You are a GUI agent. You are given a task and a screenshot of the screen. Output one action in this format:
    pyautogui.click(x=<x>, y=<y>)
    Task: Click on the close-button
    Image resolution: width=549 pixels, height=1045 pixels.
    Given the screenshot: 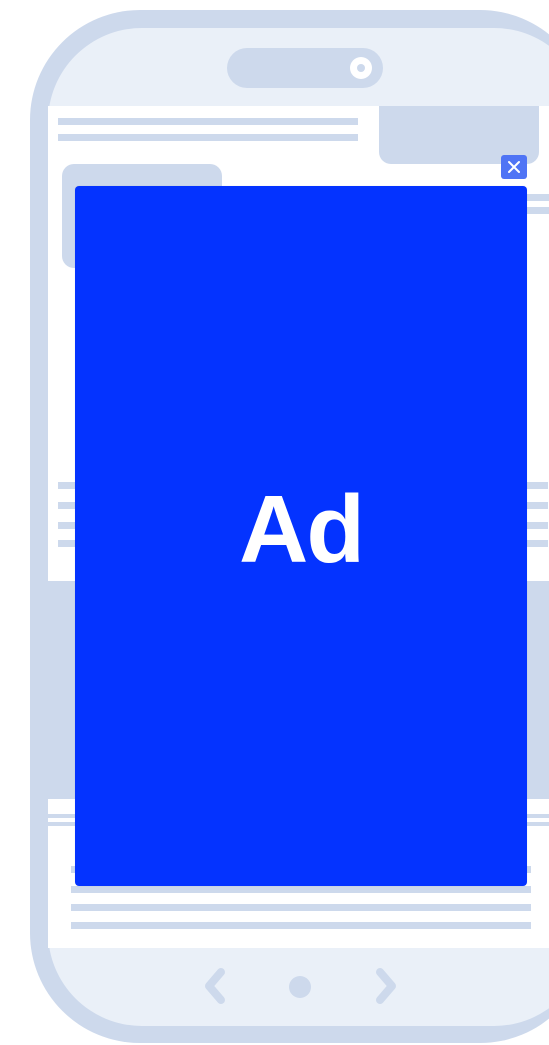 What is the action you would take?
    pyautogui.click(x=514, y=167)
    